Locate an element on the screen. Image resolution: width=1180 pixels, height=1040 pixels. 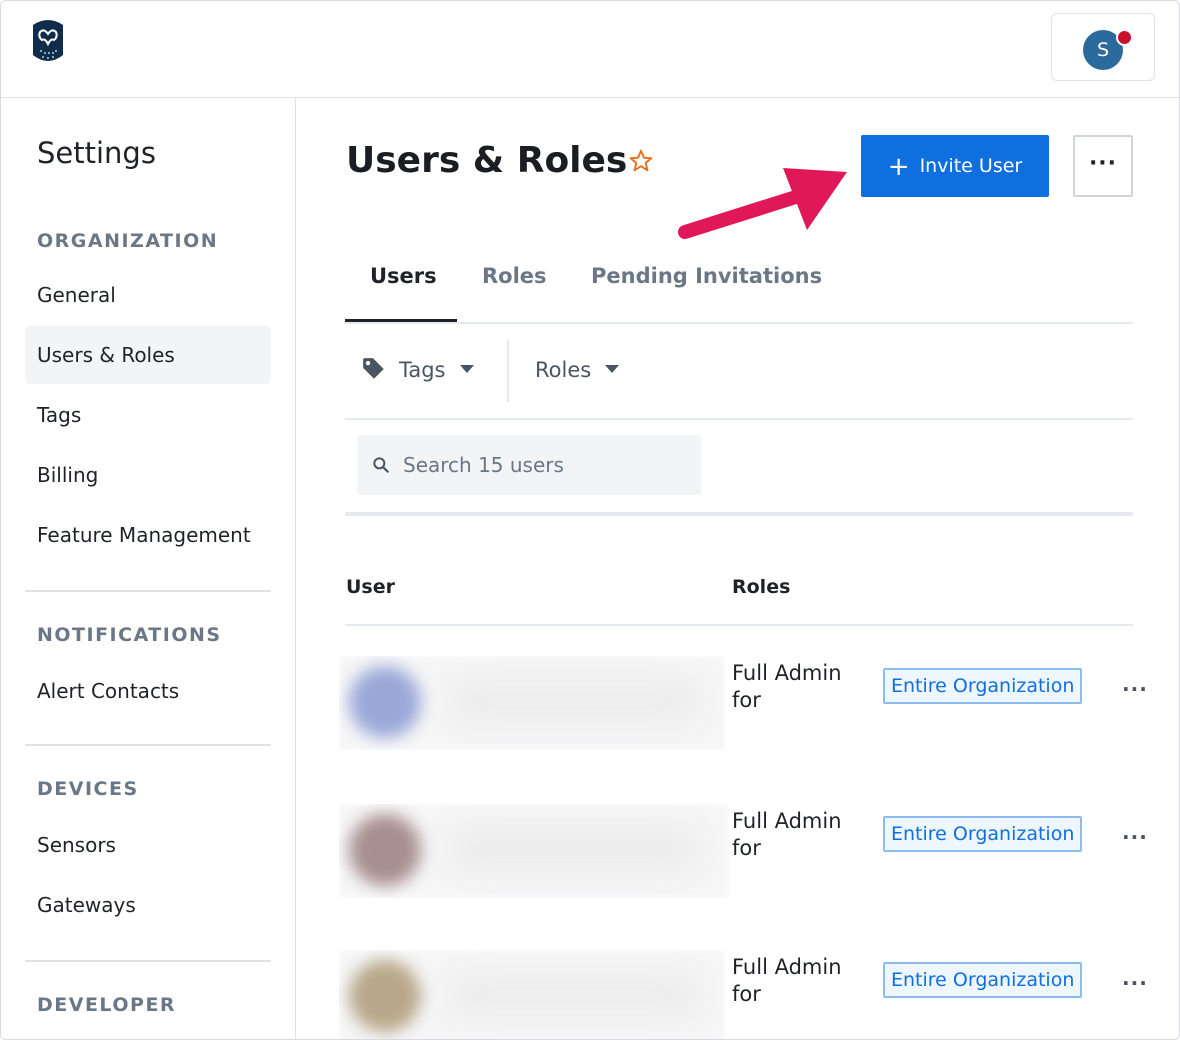
filter-bar: Tags Roles is located at coordinates (739, 371).